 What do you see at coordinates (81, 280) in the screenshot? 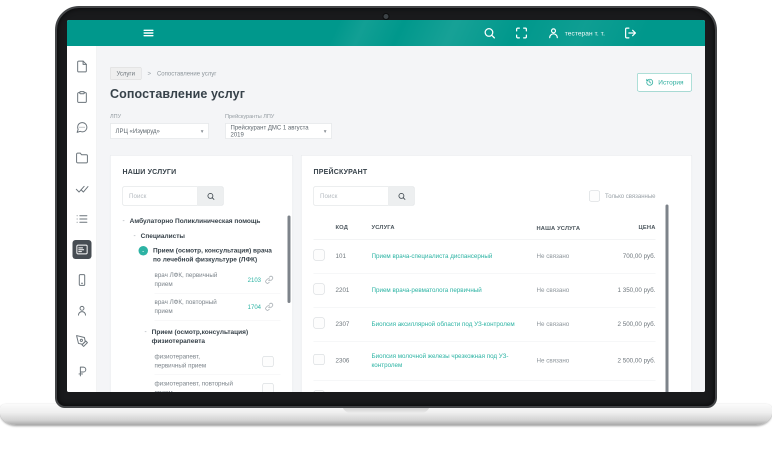
I see `smartphone-icon` at bounding box center [81, 280].